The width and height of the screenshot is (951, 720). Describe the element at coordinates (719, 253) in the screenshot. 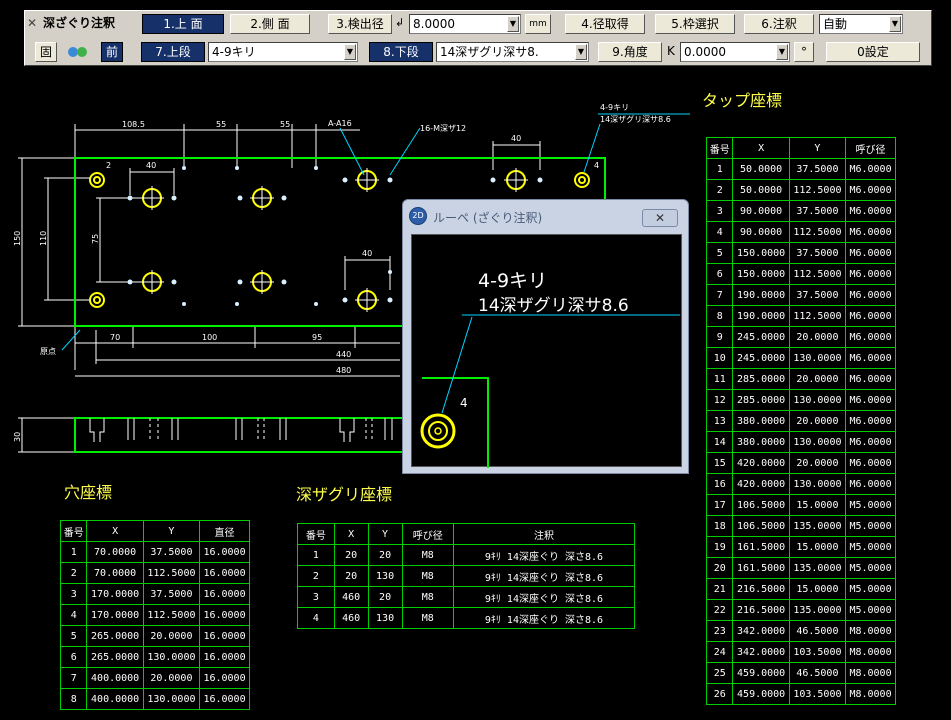

I see `table-cell: 5` at that location.